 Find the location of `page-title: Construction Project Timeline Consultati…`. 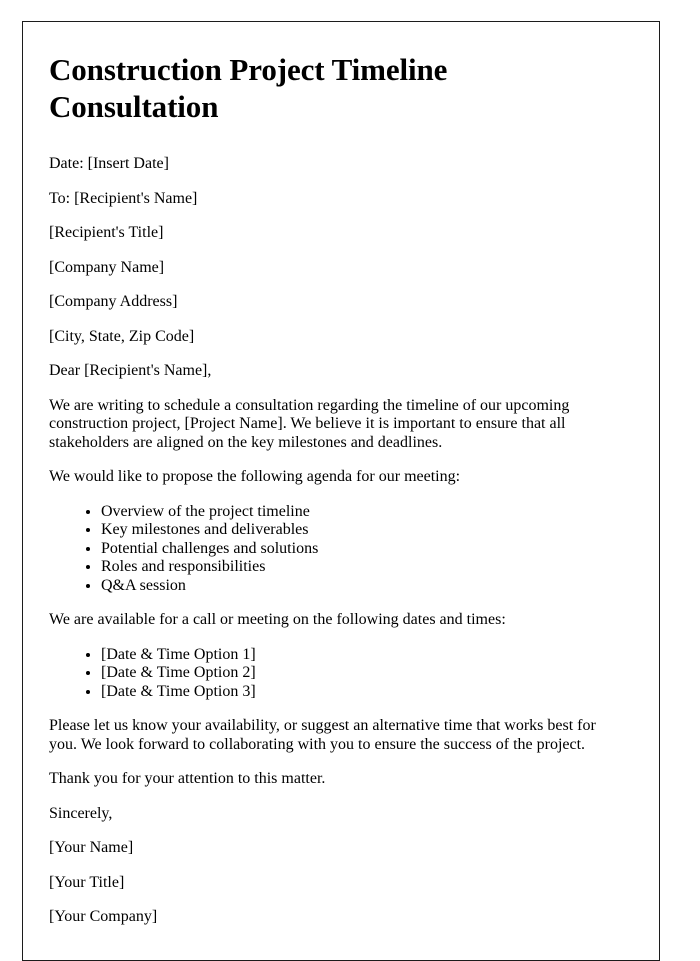

page-title: Construction Project Timeline Consultati… is located at coordinates (248, 88).